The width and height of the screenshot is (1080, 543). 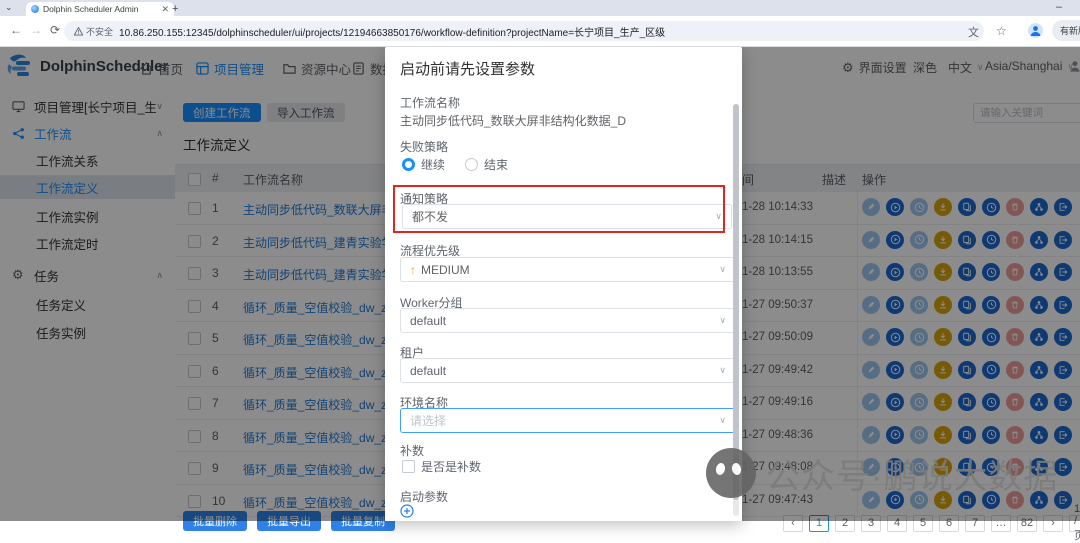 What do you see at coordinates (1001, 31) in the screenshot?
I see `bookmark-star-icon: ☆` at bounding box center [1001, 31].